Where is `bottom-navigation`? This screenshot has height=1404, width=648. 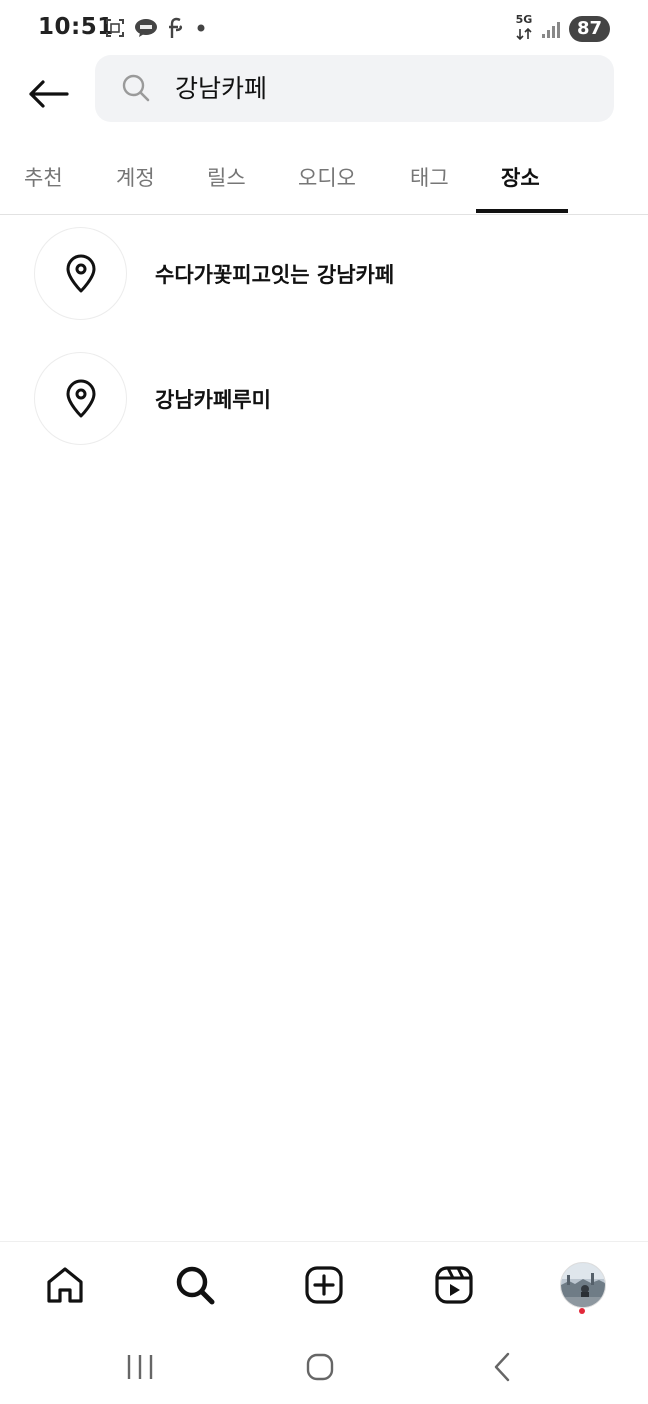 bottom-navigation is located at coordinates (324, 1283).